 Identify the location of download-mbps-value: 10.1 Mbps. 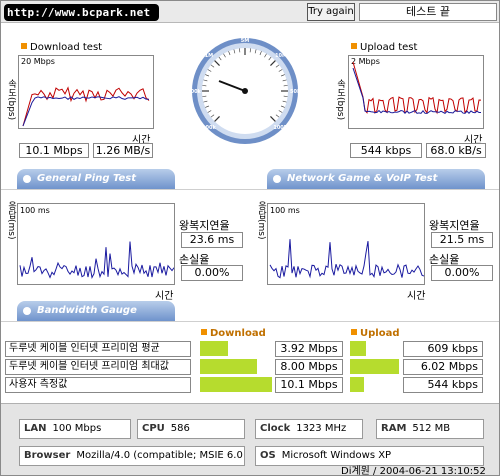
(54, 150).